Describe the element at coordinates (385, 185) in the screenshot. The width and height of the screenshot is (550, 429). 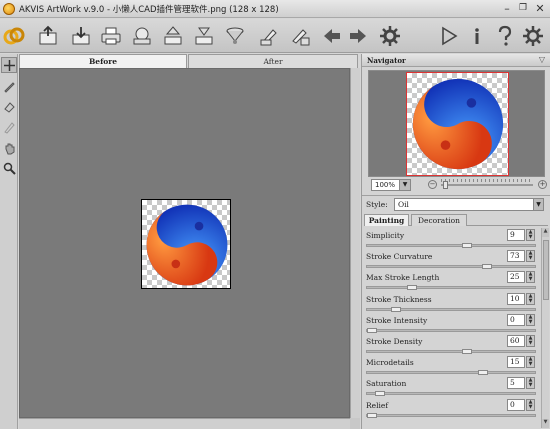
I see `zoom-value: 100%` at that location.